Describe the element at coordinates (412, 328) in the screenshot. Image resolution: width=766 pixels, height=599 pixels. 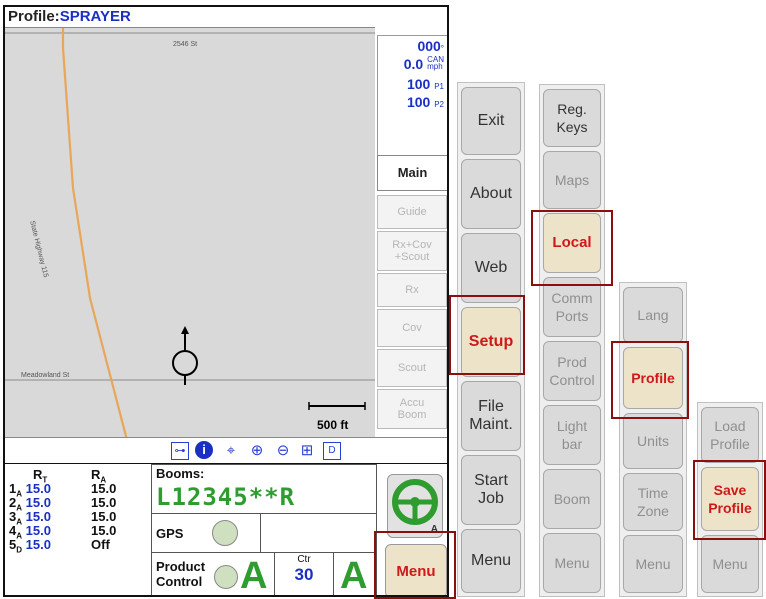
I see `tab-cov: Cov` at that location.